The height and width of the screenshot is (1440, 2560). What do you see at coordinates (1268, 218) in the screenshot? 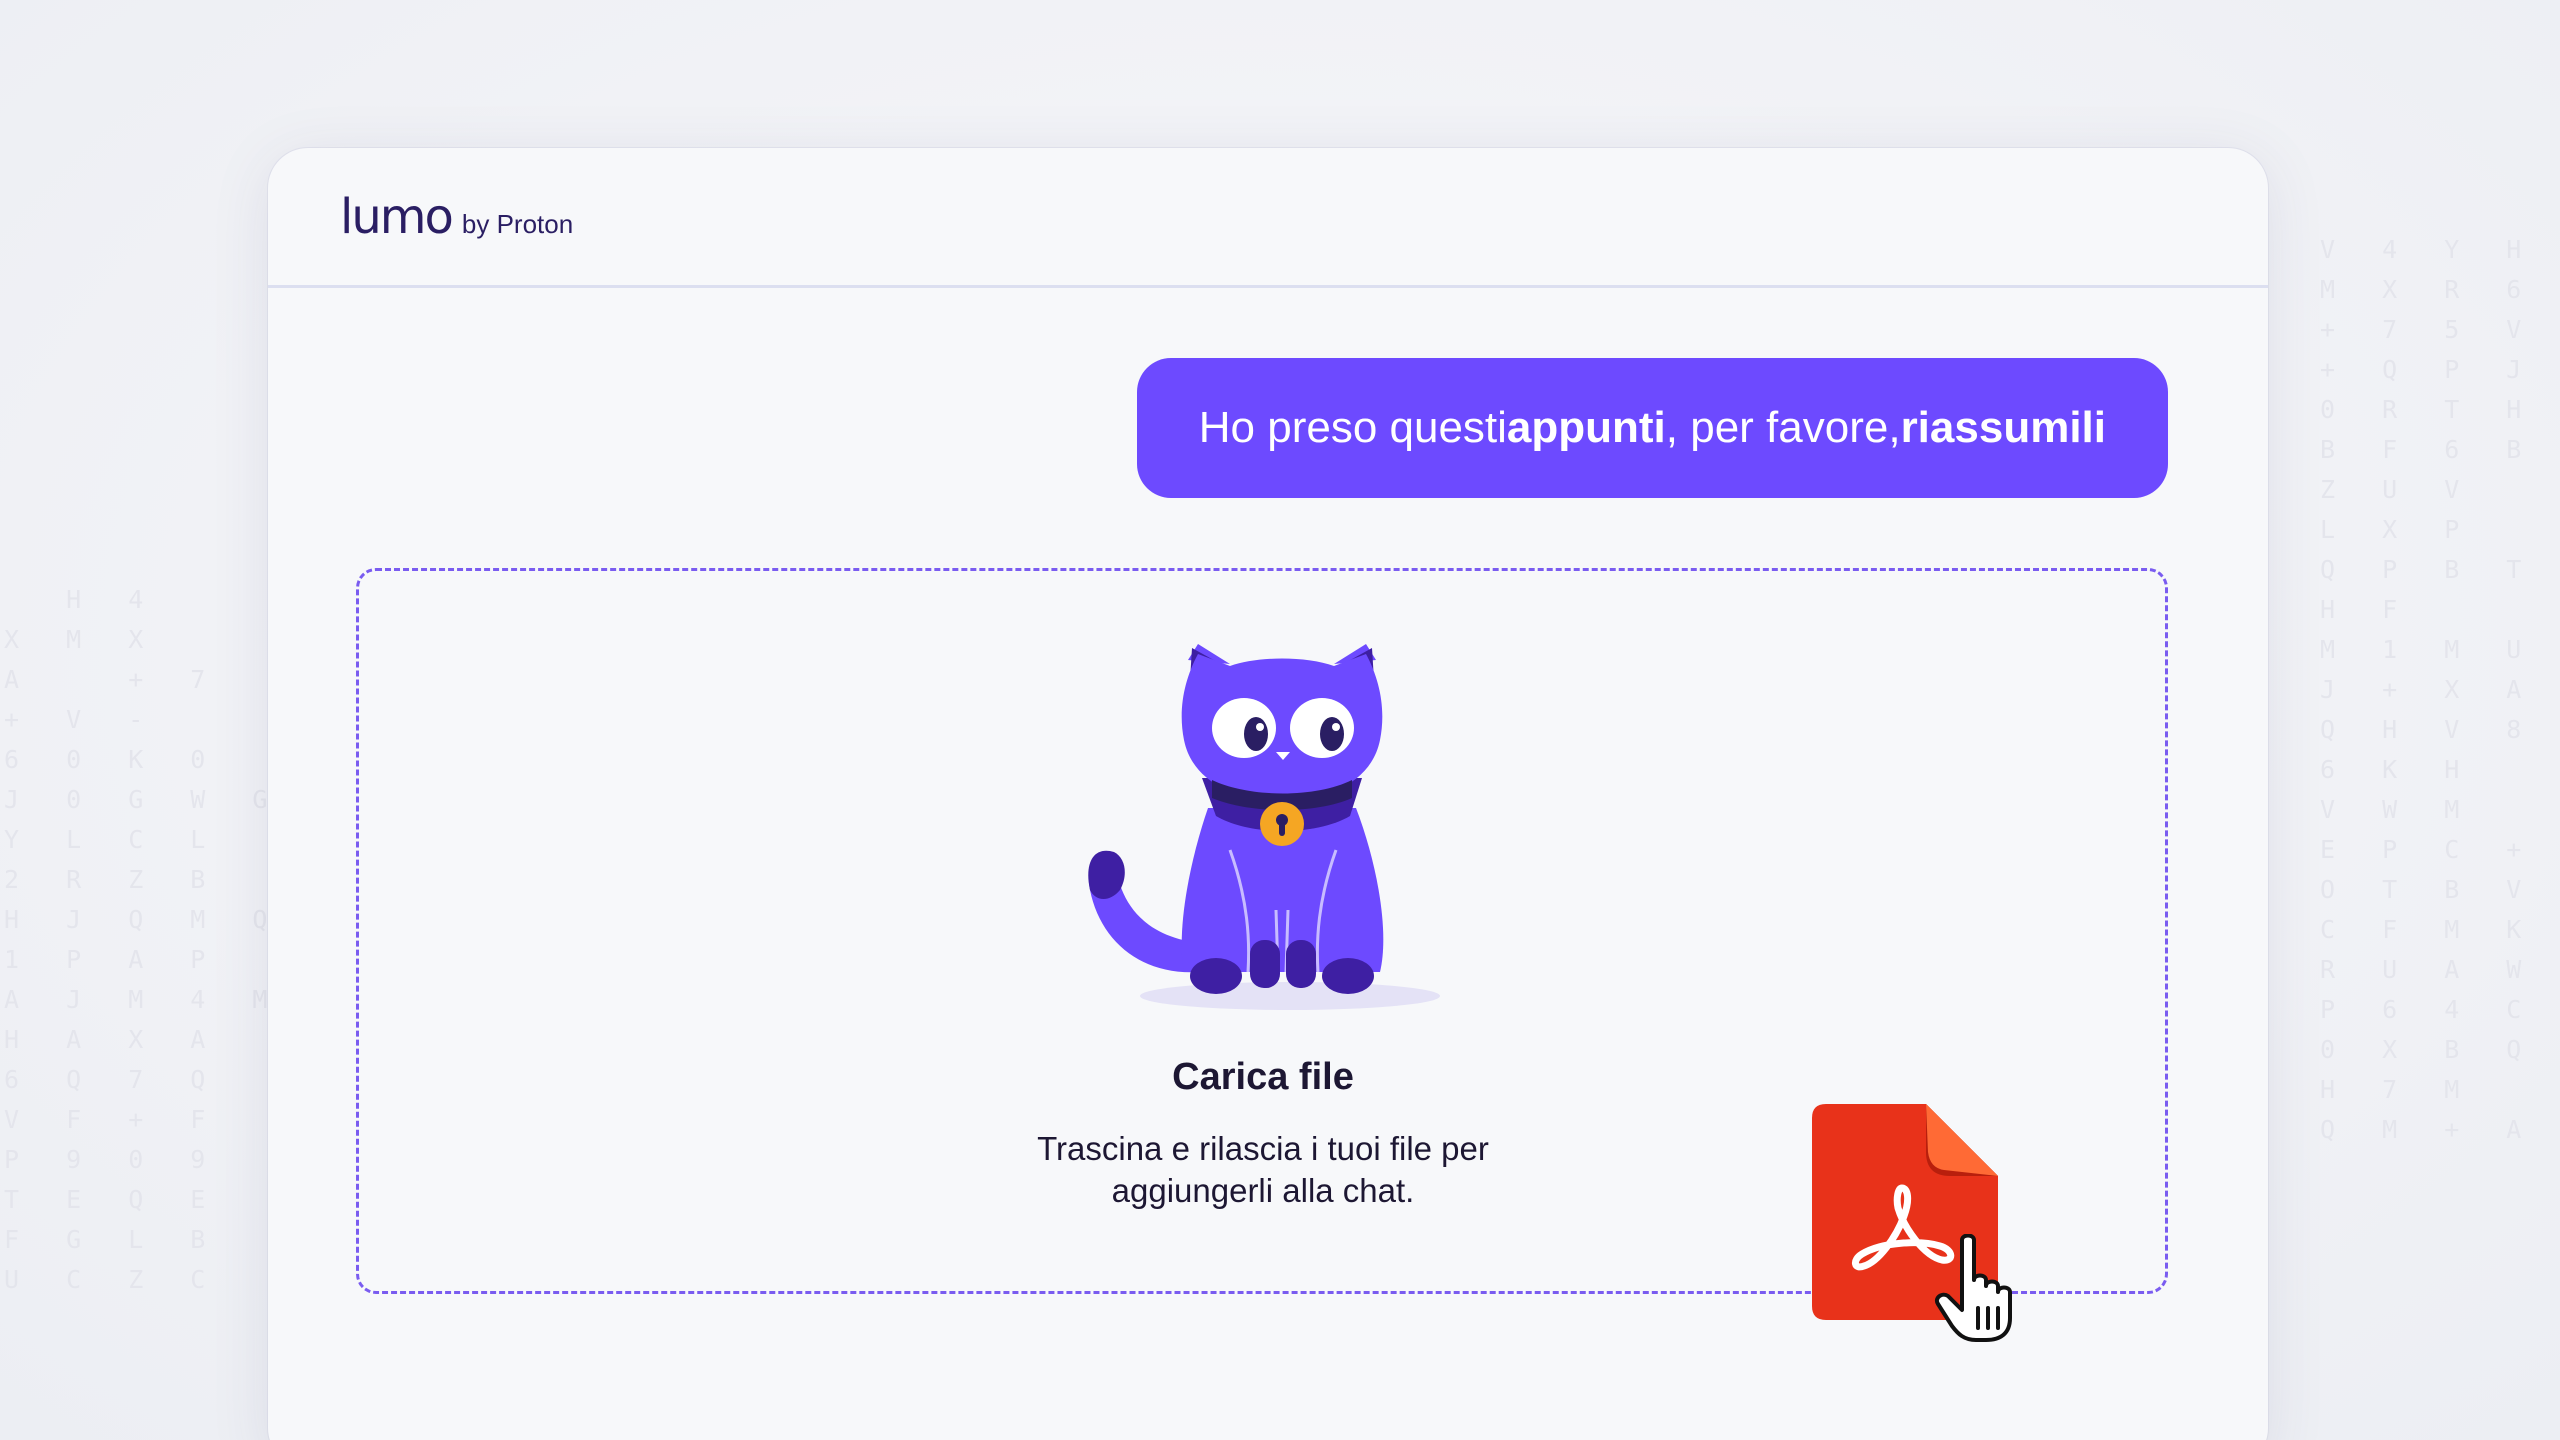
I see `app-header: lumo by Proton` at bounding box center [1268, 218].